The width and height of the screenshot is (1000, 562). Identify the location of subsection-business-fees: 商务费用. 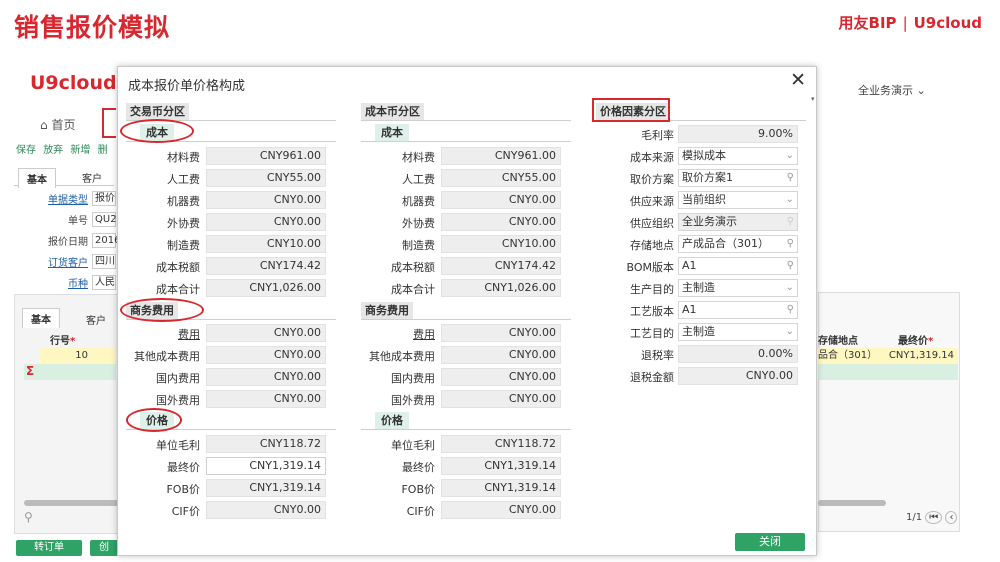
(466, 311).